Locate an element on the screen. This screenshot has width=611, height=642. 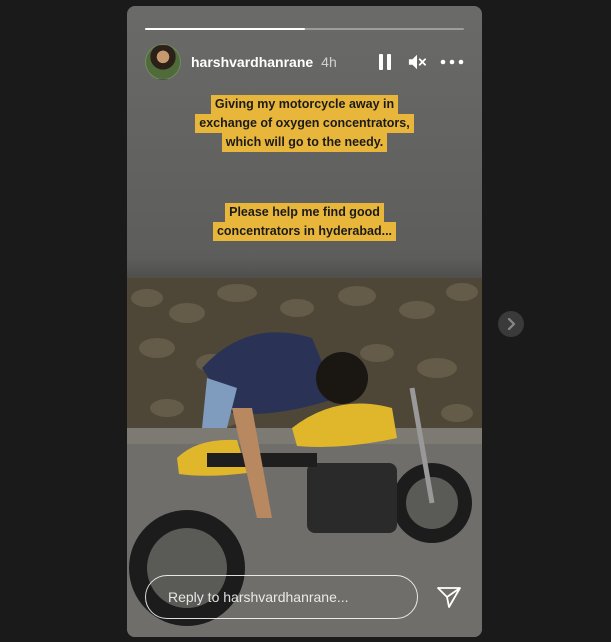
next-story-button is located at coordinates (511, 324).